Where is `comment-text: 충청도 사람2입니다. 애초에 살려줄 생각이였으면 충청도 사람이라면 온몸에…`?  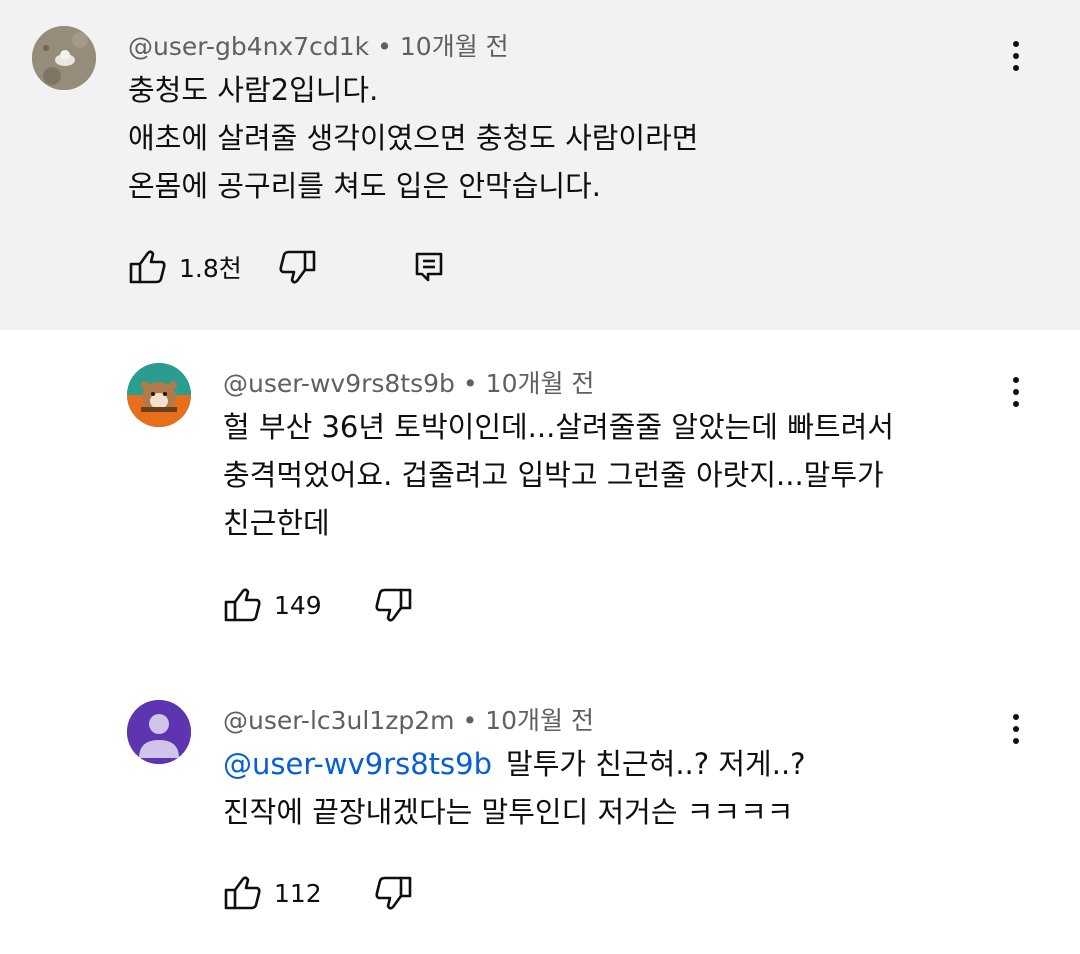
comment-text: 충청도 사람2입니다. 애초에 살려줄 생각이였으면 충청도 사람이라면 온몸에… is located at coordinates (413, 138).